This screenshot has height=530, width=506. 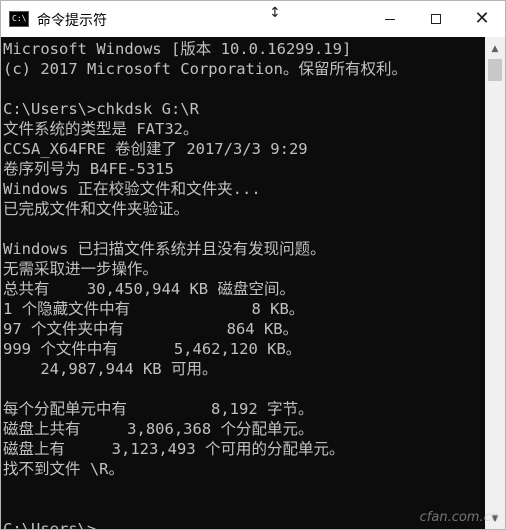 I want to click on cmd-app-icon: C:\, so click(x=19, y=19).